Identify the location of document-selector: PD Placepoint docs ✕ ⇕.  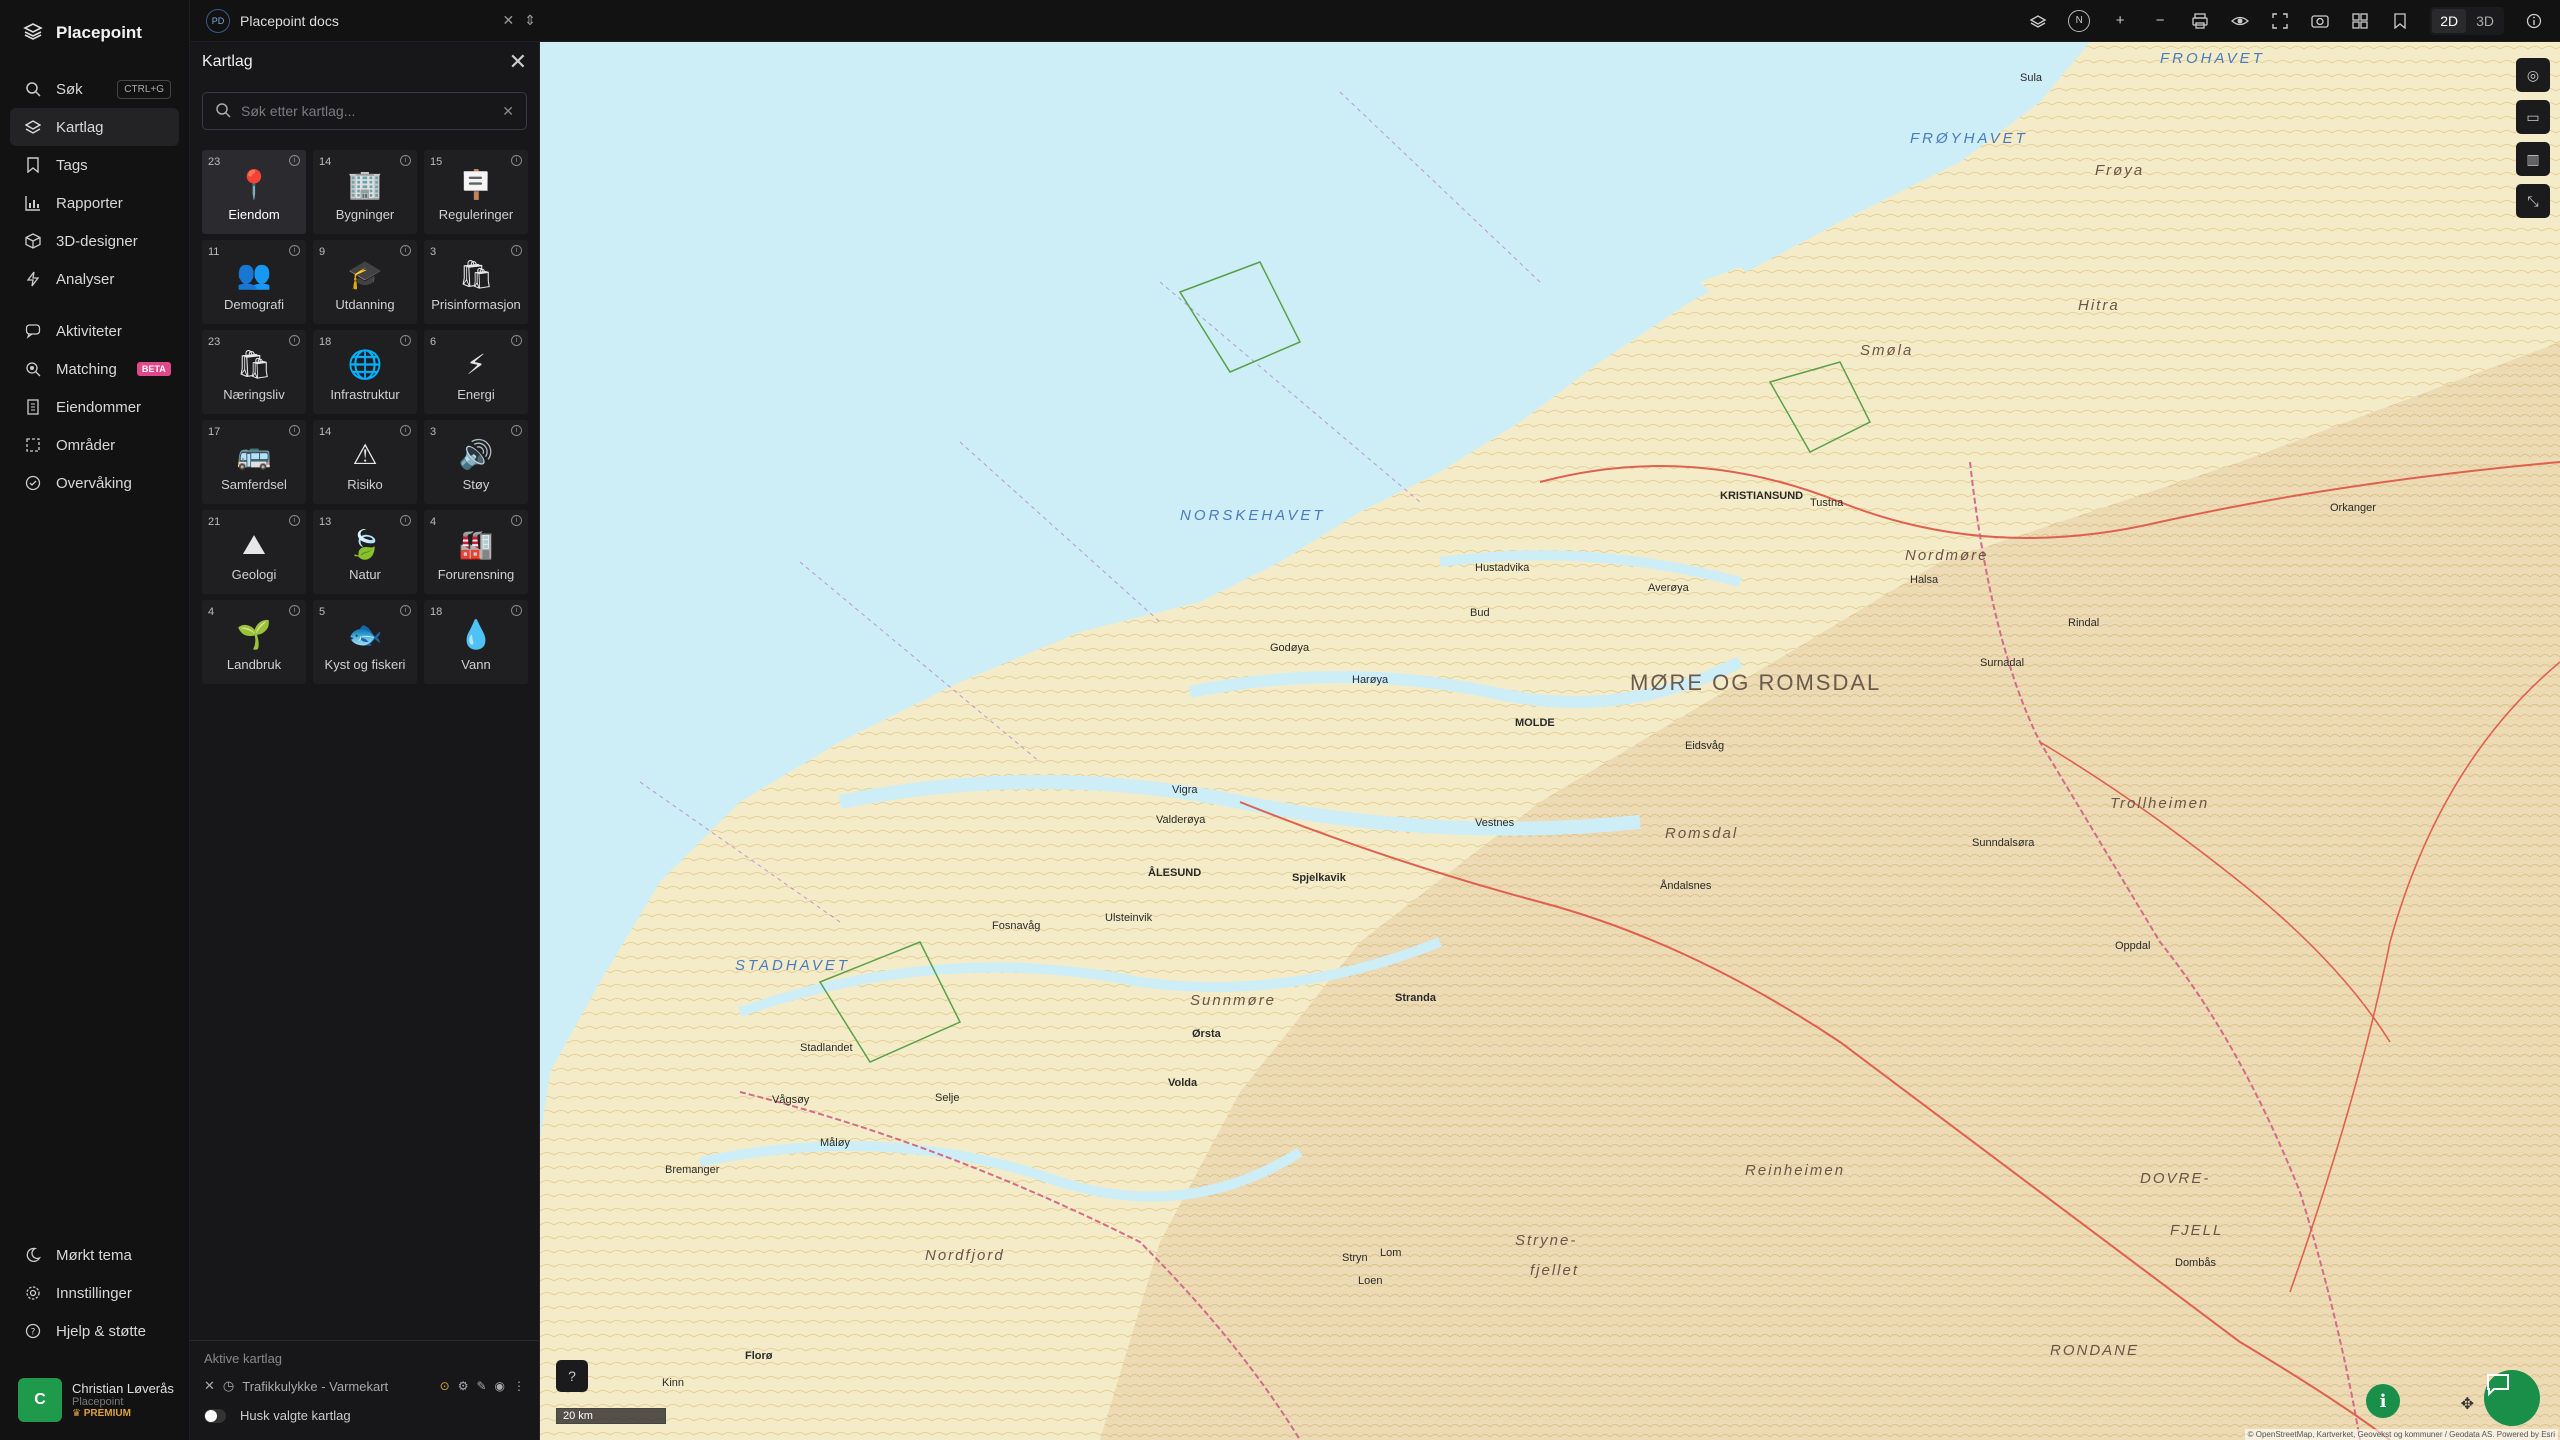
(371, 20).